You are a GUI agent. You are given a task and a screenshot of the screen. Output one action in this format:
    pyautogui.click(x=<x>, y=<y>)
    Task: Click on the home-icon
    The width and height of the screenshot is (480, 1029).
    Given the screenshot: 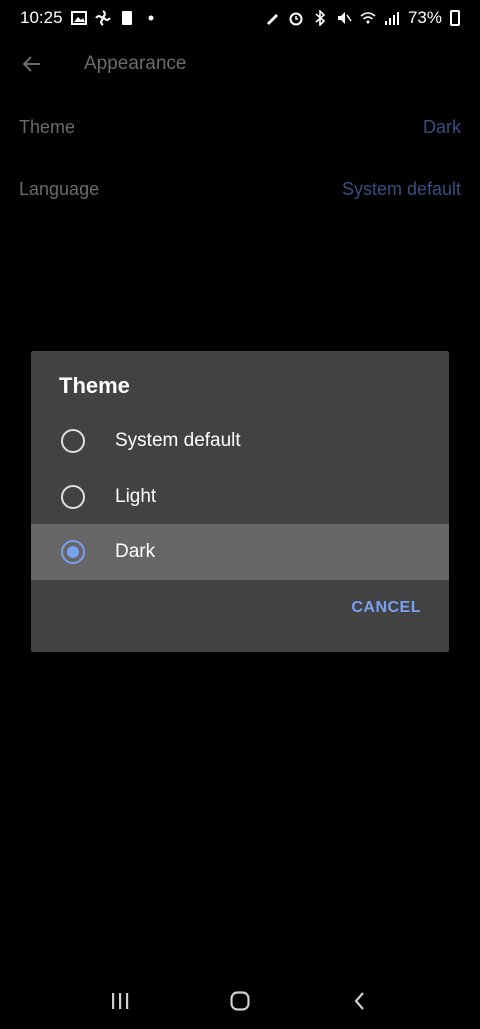 What is the action you would take?
    pyautogui.click(x=240, y=1001)
    